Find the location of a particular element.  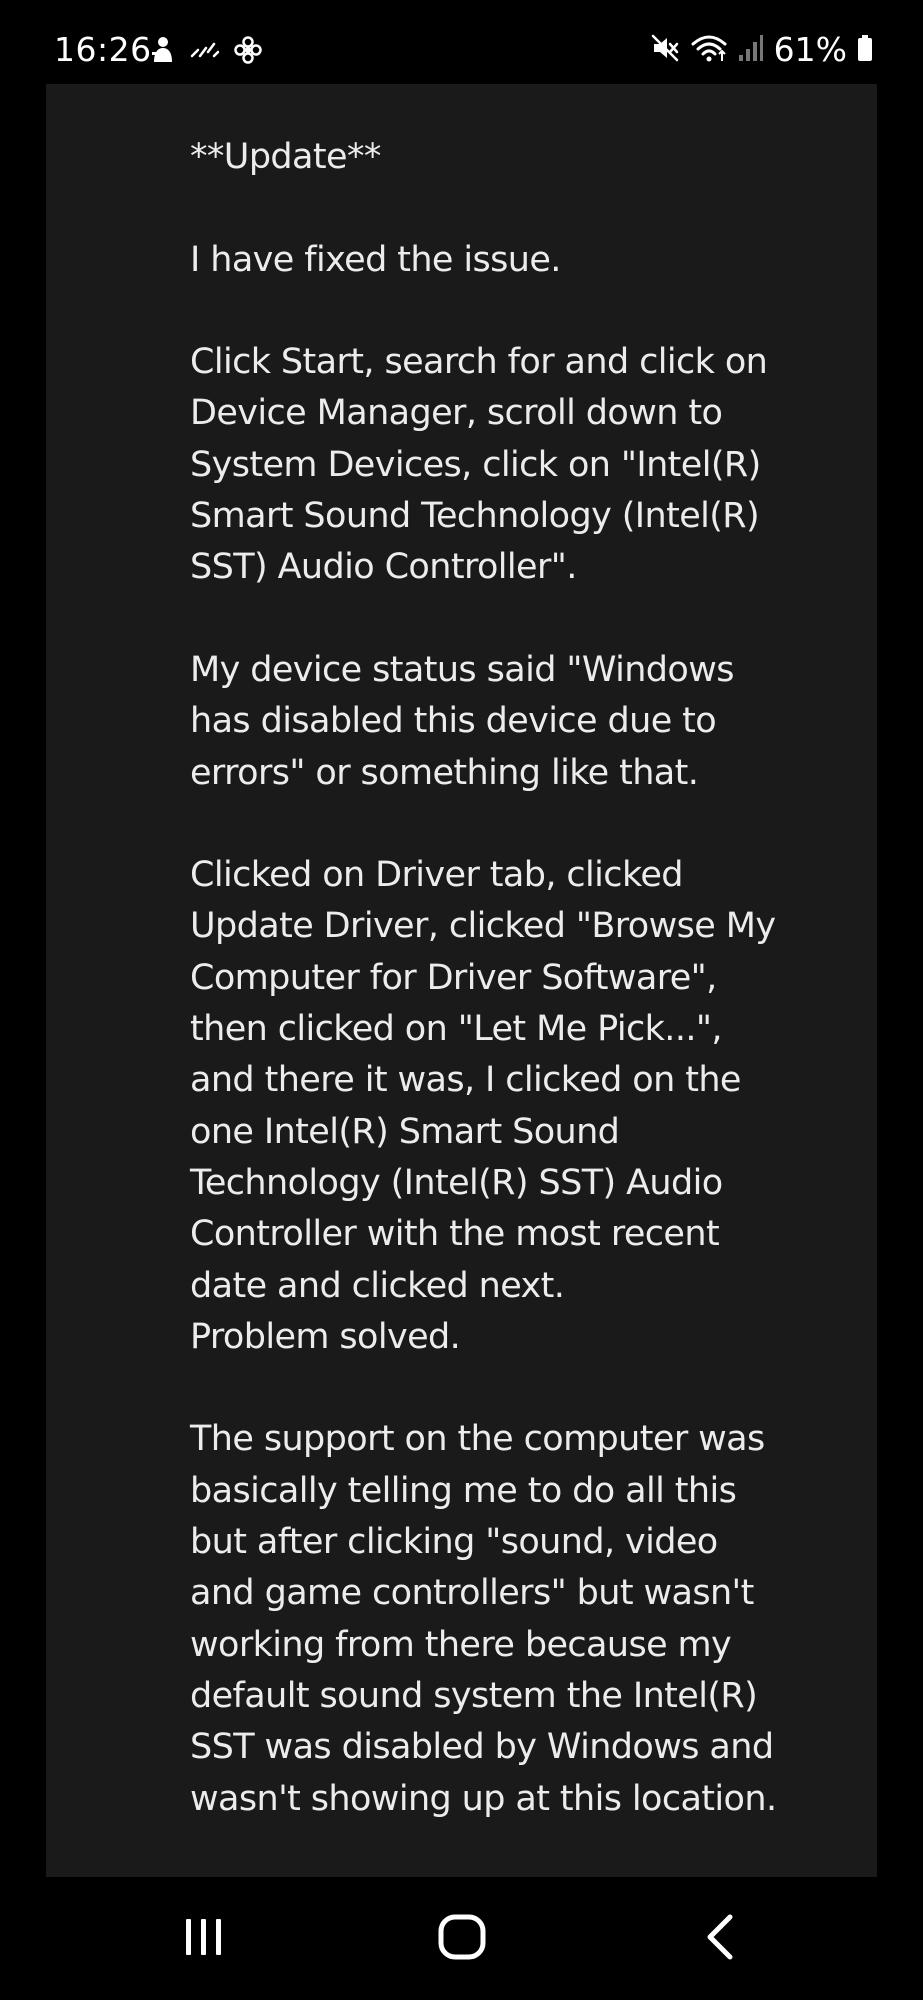

signal-dots-icon is located at coordinates (205, 52).